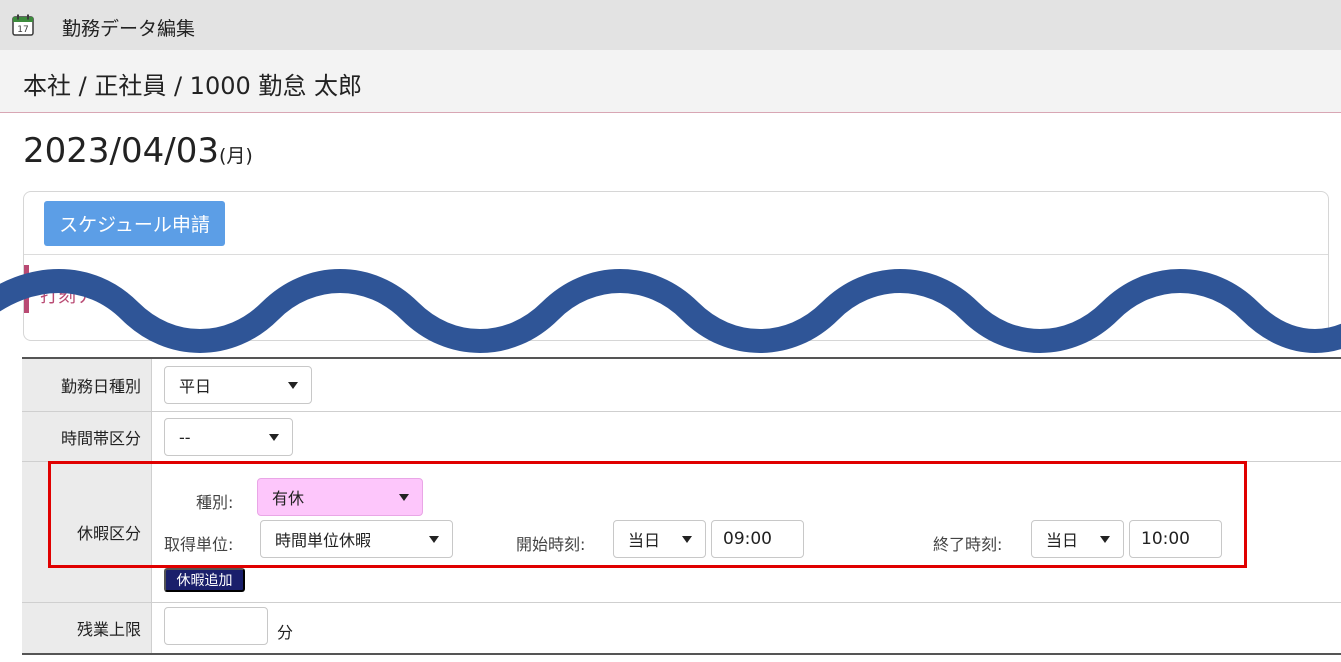  Describe the element at coordinates (1175, 539) in the screenshot. I see `end-time-input: 10:00` at that location.